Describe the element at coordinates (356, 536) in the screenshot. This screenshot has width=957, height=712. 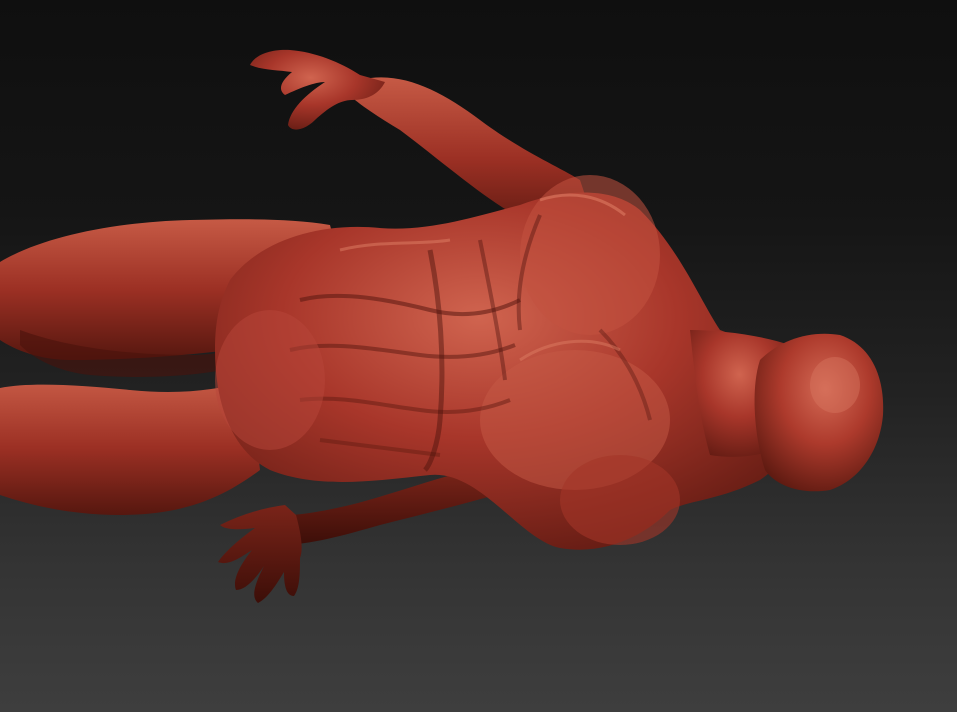
I see `lower-arm` at that location.